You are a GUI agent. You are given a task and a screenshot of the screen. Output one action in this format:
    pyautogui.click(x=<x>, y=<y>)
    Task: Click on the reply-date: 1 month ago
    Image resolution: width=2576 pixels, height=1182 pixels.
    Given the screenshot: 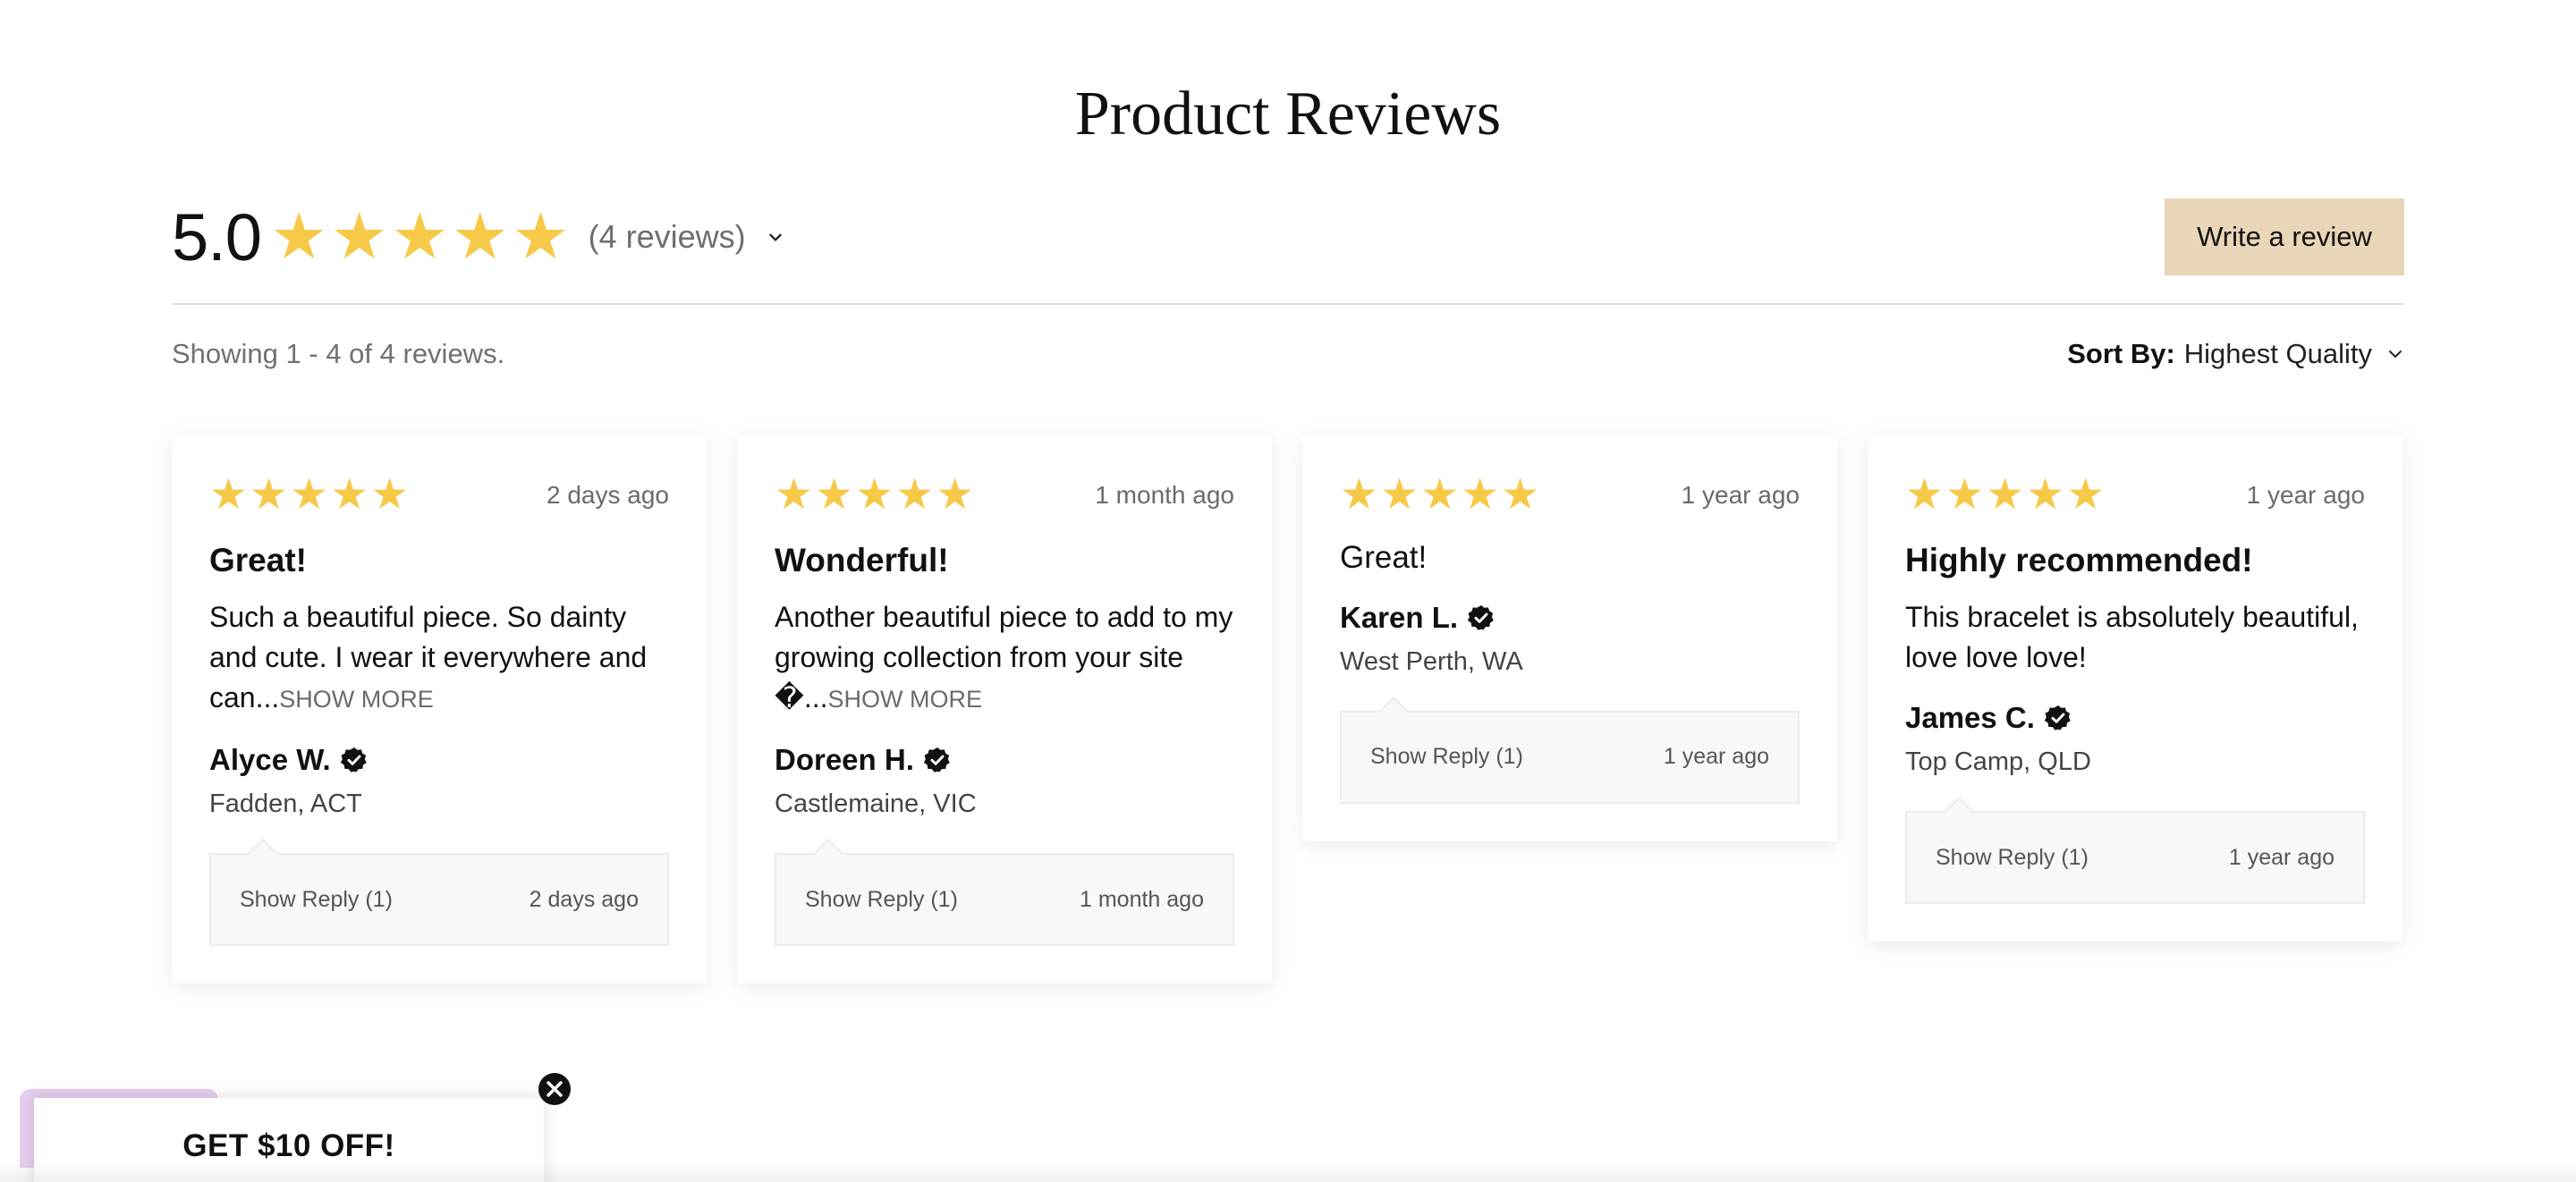 What is the action you would take?
    pyautogui.click(x=1142, y=899)
    